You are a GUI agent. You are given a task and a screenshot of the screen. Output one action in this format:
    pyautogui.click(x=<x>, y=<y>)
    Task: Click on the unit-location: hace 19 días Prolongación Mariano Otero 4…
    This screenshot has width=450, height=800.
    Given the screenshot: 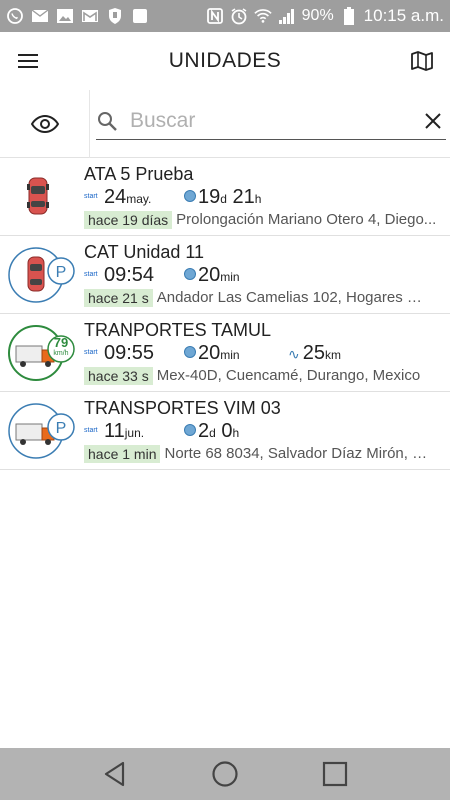 What is the action you would take?
    pyautogui.click(x=265, y=221)
    